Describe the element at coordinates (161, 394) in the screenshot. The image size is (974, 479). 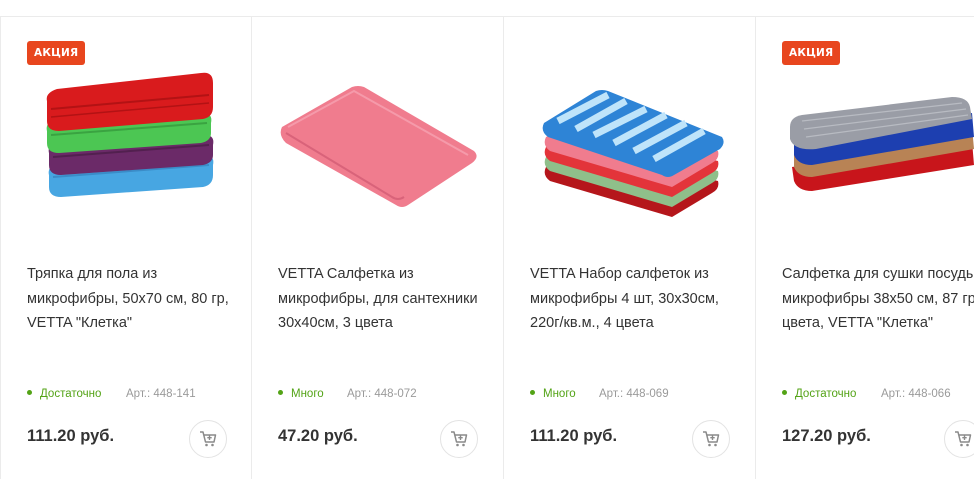
I see `article-number: Арт.: 448-141` at that location.